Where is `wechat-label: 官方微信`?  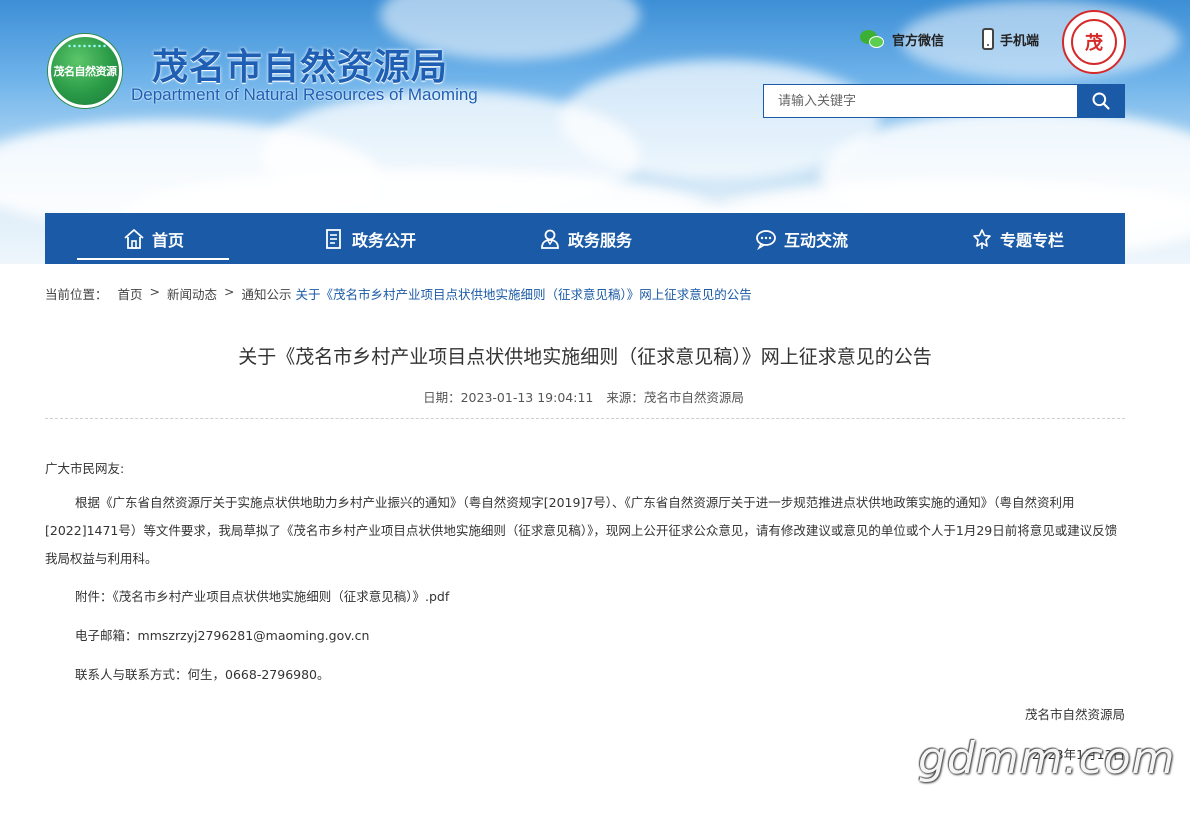
wechat-label: 官方微信 is located at coordinates (918, 41).